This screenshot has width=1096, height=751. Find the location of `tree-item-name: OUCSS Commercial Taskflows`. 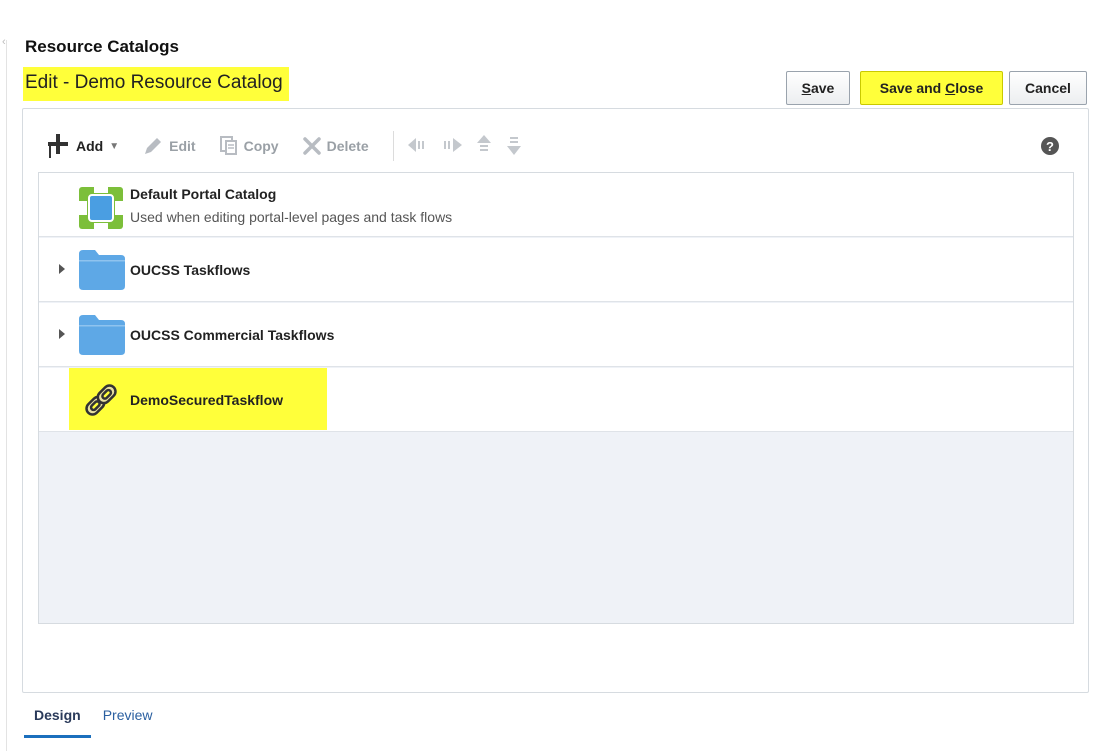

tree-item-name: OUCSS Commercial Taskflows is located at coordinates (232, 335).